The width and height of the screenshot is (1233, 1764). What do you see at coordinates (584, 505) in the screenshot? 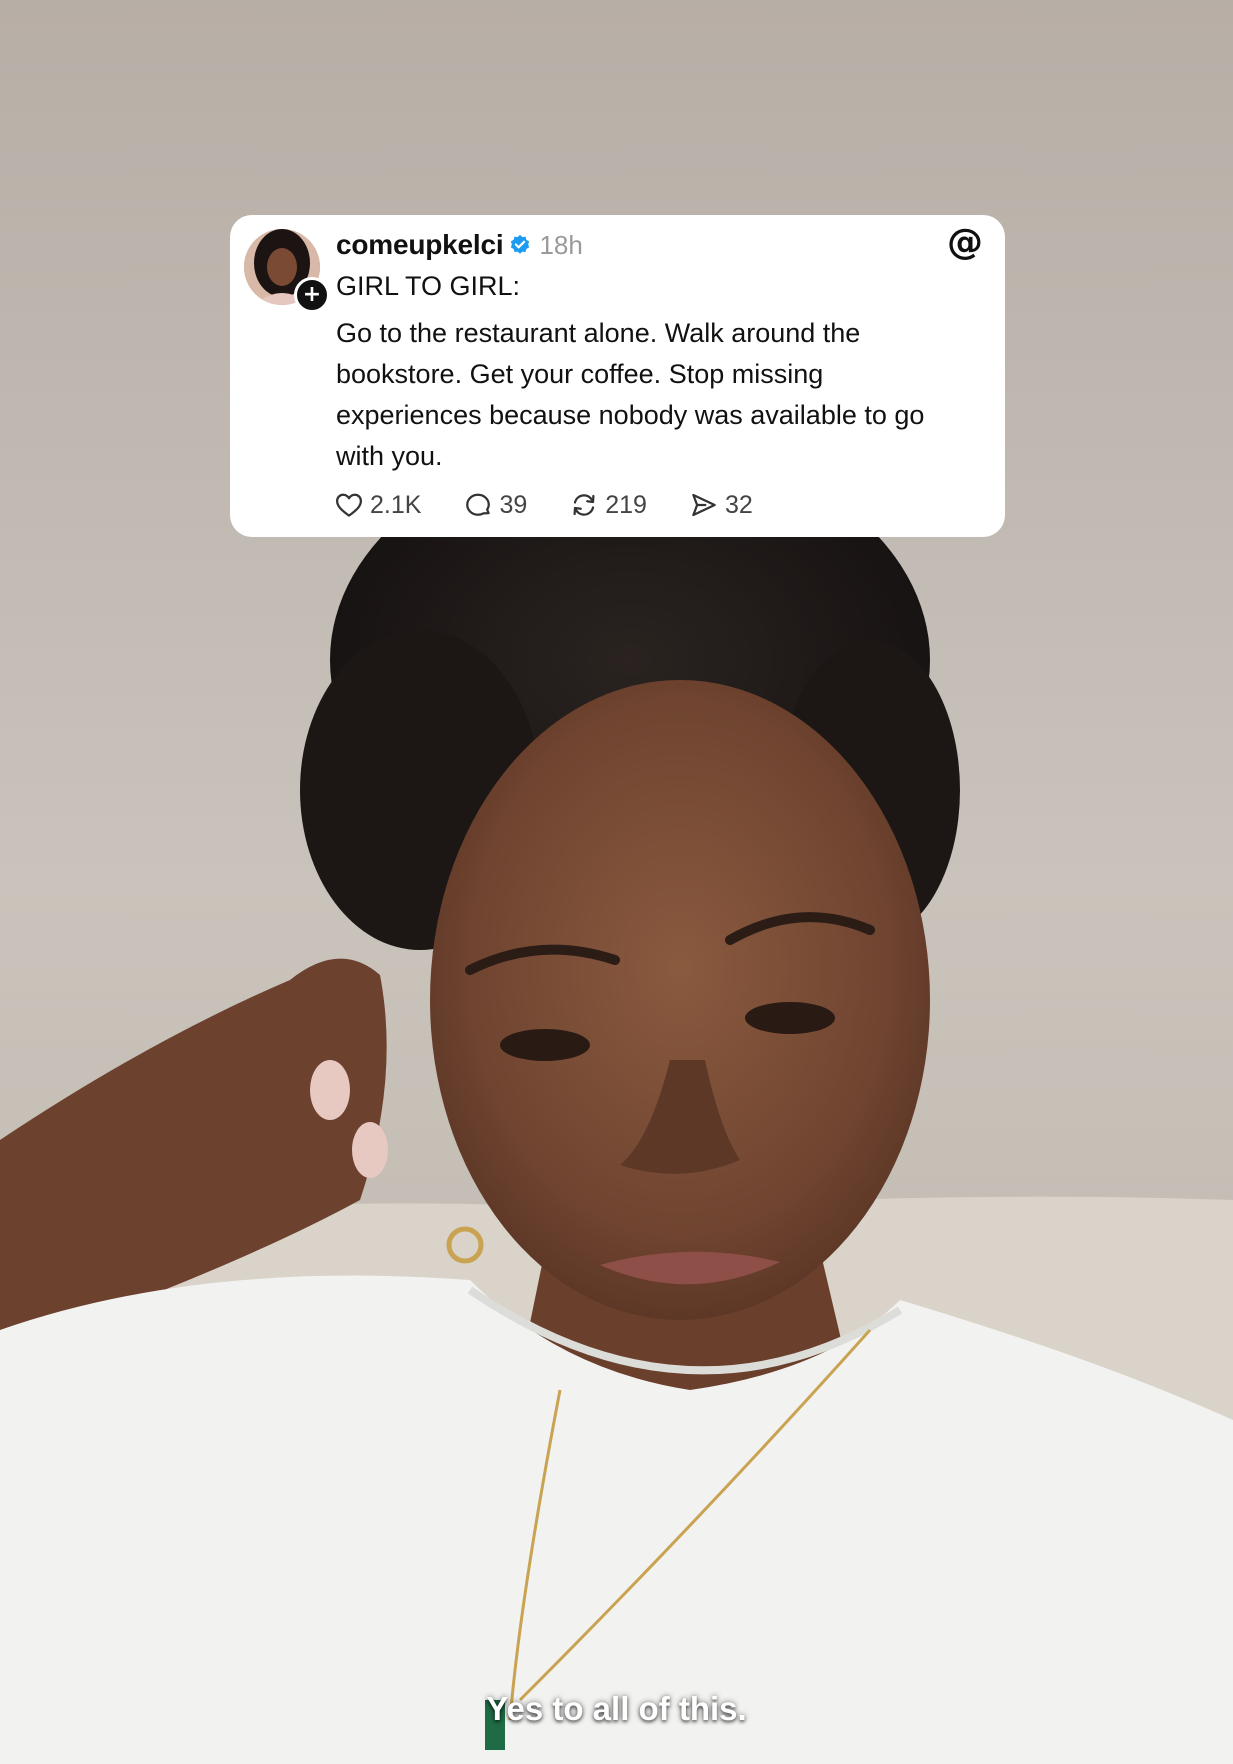
I see `repost-arrows-icon` at bounding box center [584, 505].